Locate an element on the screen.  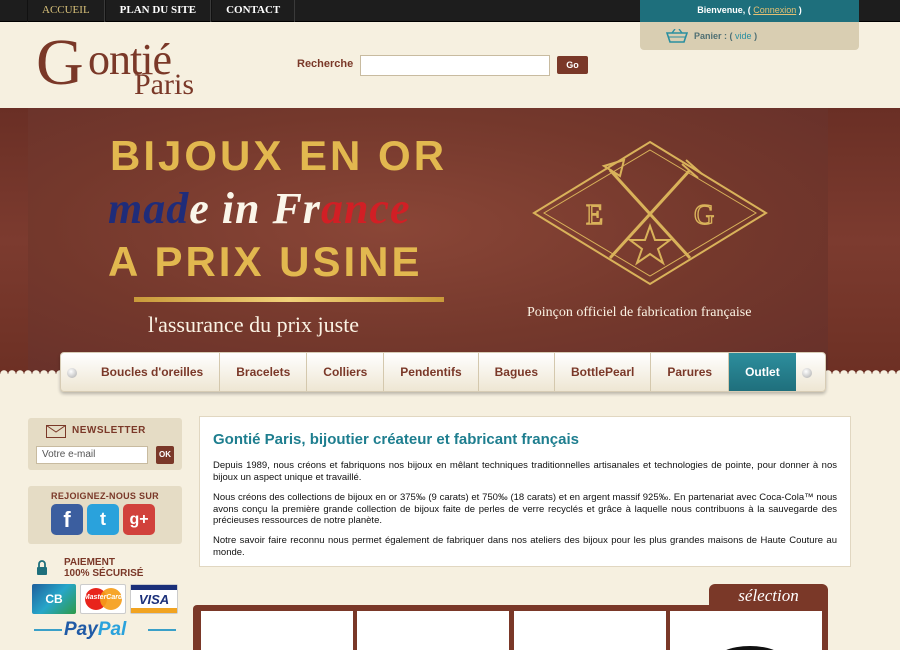
nav-link-accueil: ACCUEIL is located at coordinates (66, 11).